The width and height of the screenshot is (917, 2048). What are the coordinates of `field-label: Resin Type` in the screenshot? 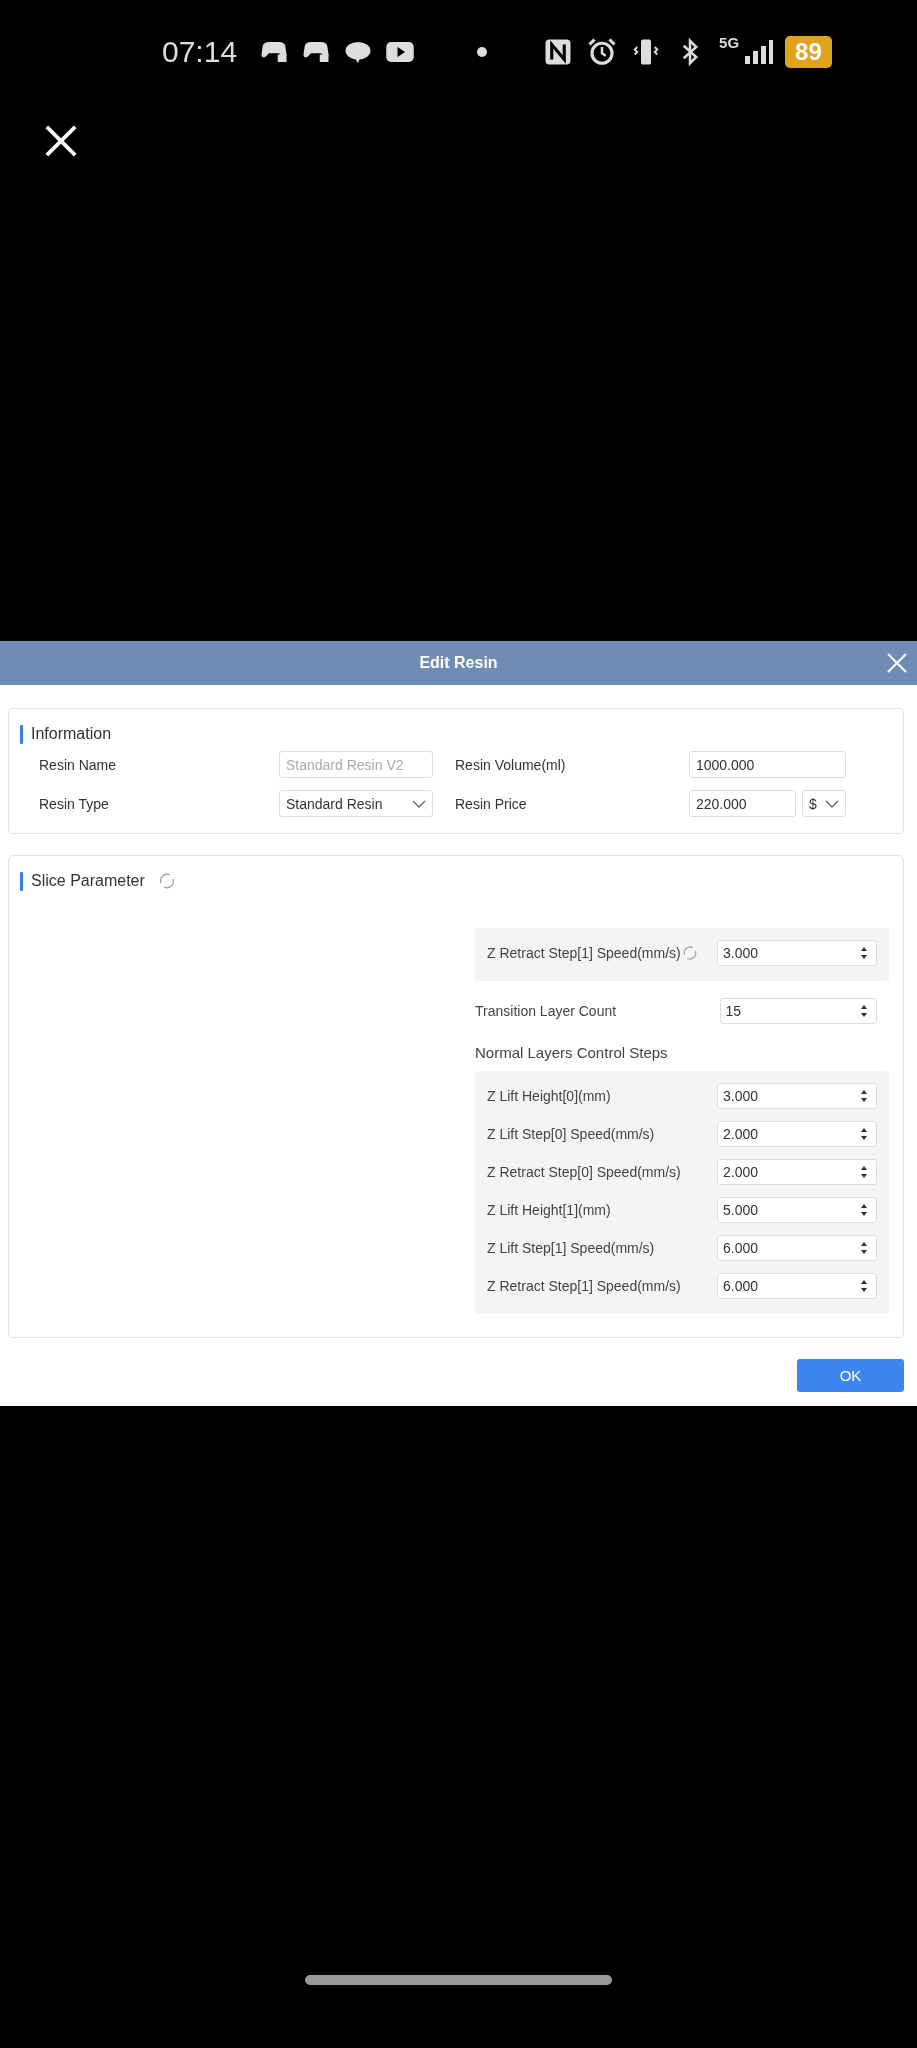 It's located at (74, 803).